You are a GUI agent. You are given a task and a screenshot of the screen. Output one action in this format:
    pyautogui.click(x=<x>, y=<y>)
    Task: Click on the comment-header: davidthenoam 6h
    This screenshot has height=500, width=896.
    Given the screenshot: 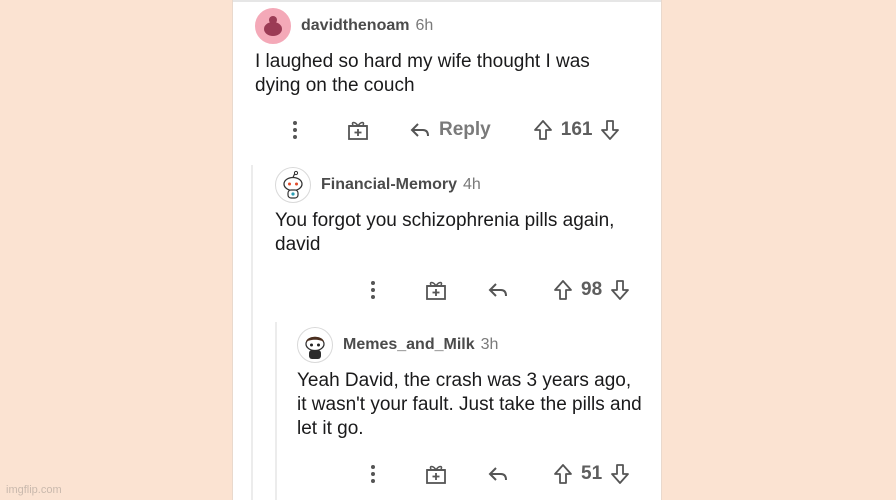 What is the action you would take?
    pyautogui.click(x=450, y=26)
    